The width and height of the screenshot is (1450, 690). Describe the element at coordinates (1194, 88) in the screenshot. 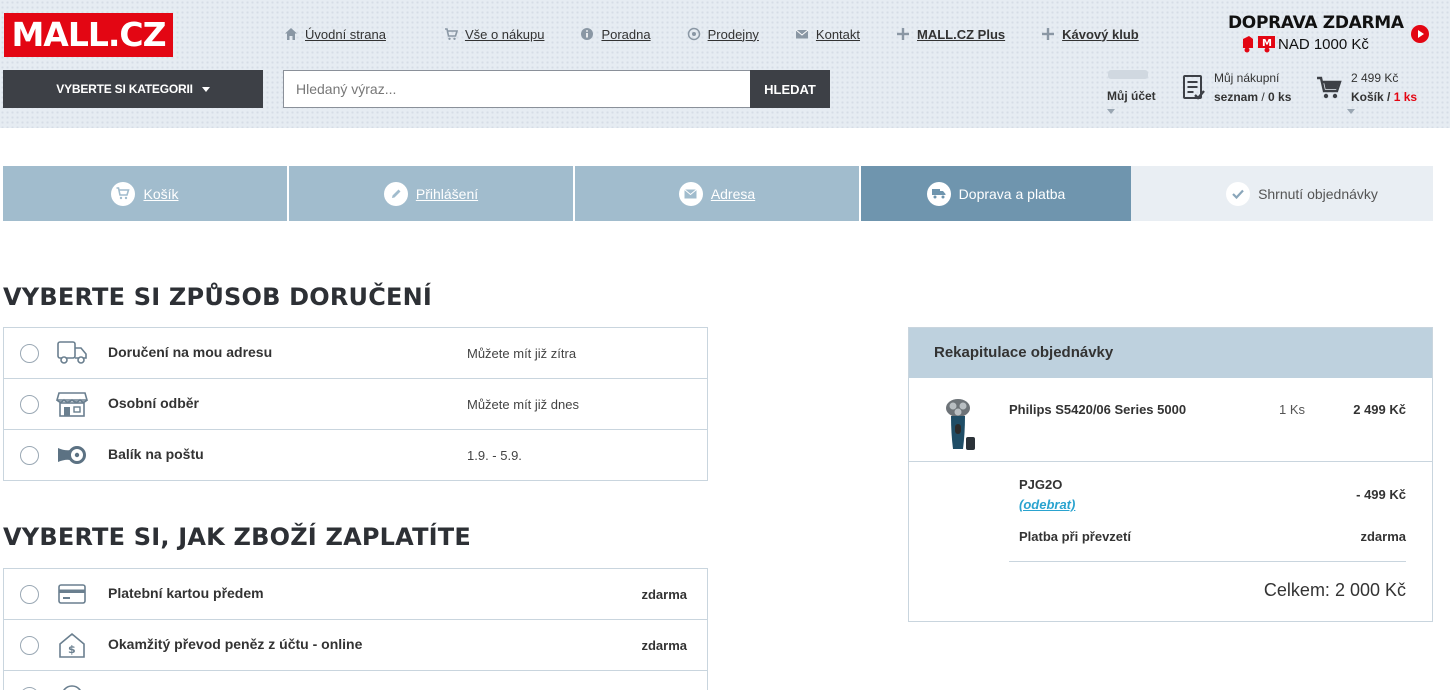

I see `shopping-list-icon` at that location.